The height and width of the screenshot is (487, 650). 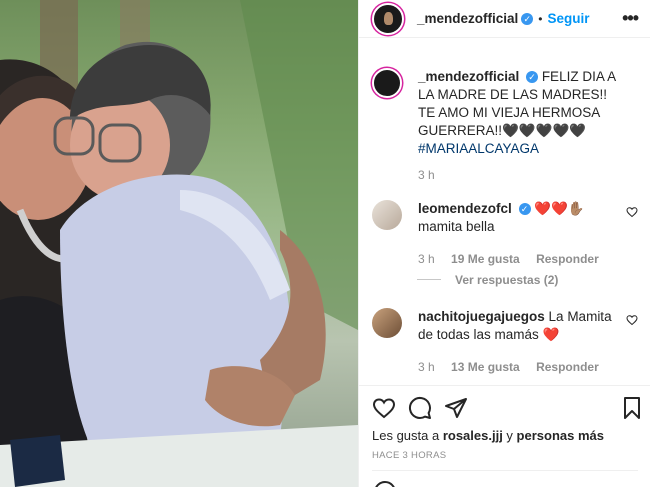 What do you see at coordinates (387, 83) in the screenshot?
I see `caption-avatar` at bounding box center [387, 83].